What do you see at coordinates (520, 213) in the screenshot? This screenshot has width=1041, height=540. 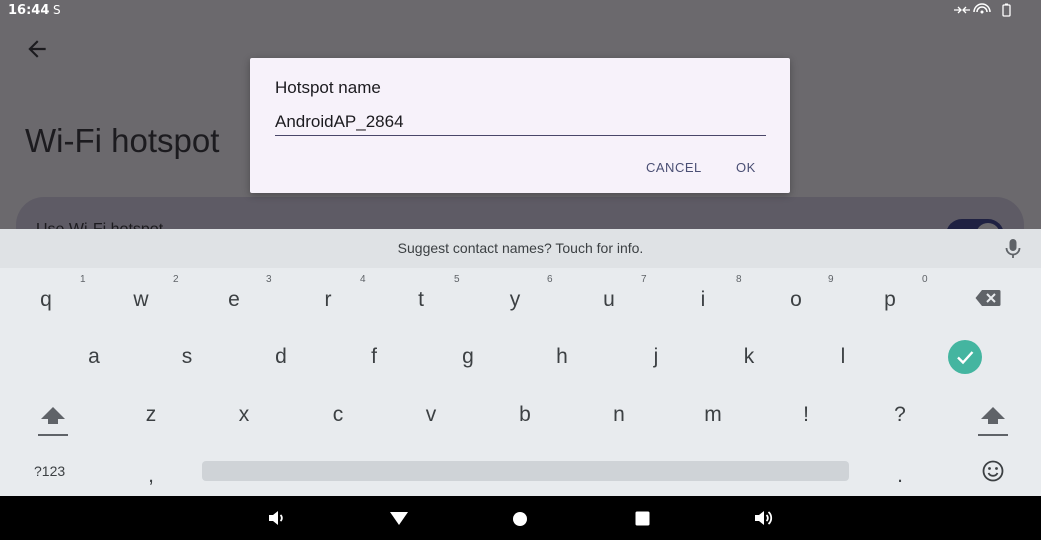 I see `hotspot-toggle-card: Use Wi-Fi hotspot` at bounding box center [520, 213].